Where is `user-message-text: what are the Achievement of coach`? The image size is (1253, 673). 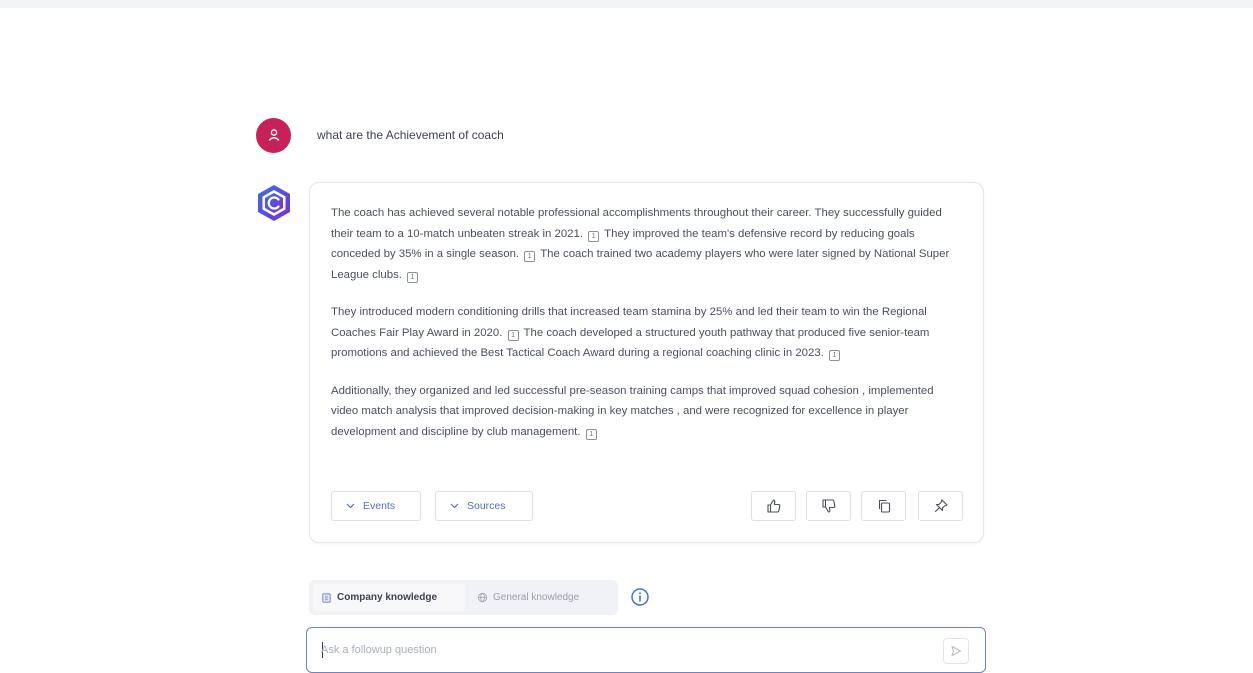 user-message-text: what are the Achievement of coach is located at coordinates (410, 135).